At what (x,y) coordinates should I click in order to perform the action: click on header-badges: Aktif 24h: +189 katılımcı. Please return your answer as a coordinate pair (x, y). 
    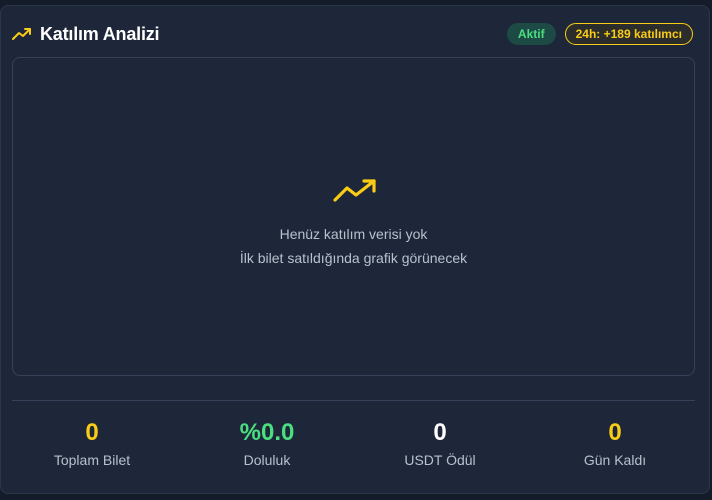
    Looking at the image, I should click on (599, 34).